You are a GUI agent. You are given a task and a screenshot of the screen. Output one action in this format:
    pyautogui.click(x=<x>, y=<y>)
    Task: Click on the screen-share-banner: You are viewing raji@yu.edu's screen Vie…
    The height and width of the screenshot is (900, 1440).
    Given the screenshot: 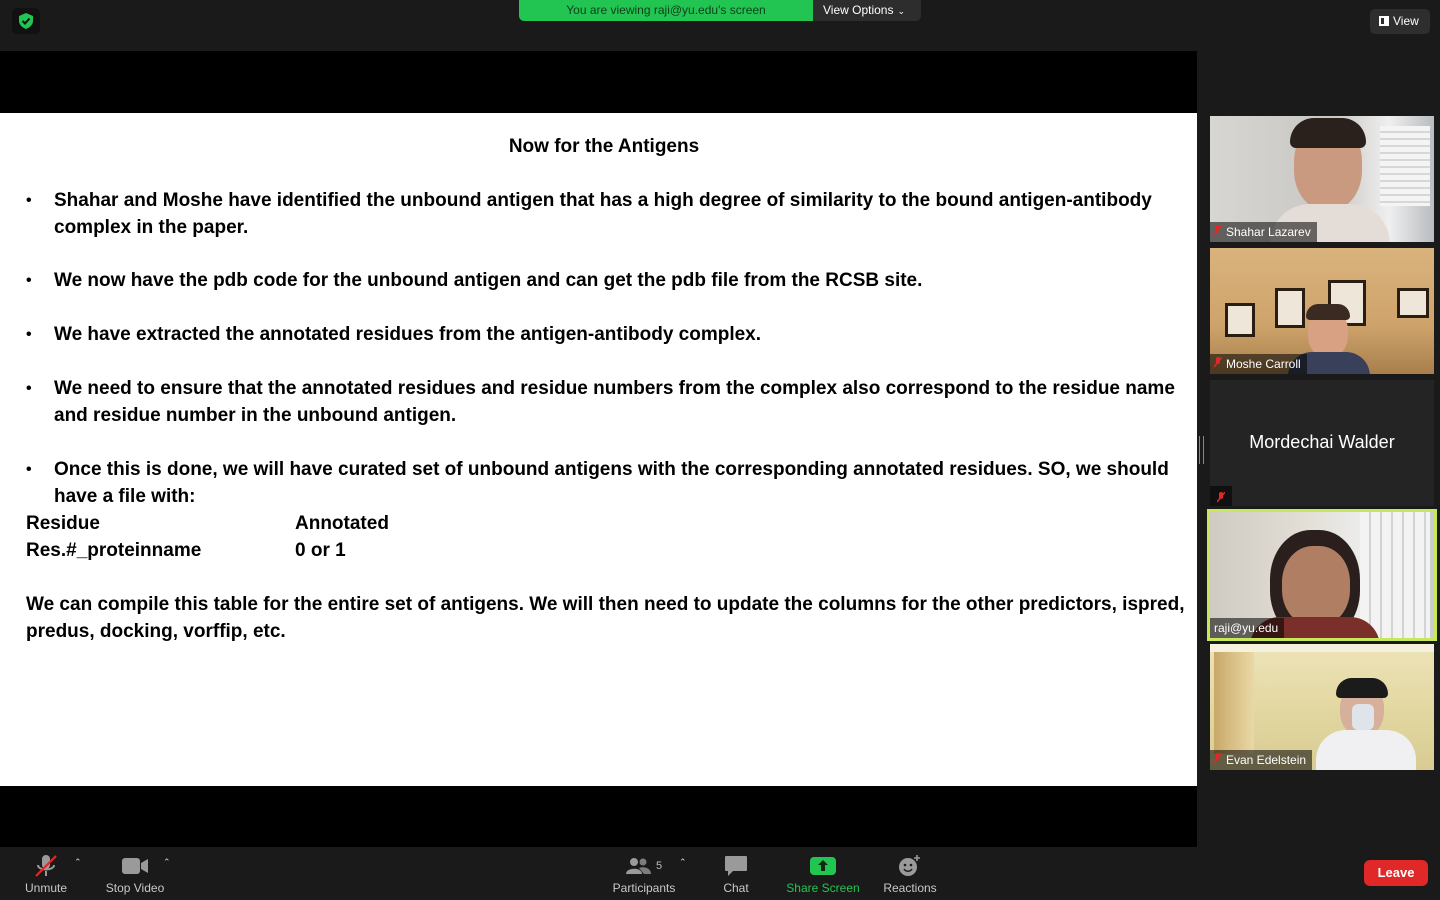 What is the action you would take?
    pyautogui.click(x=720, y=10)
    